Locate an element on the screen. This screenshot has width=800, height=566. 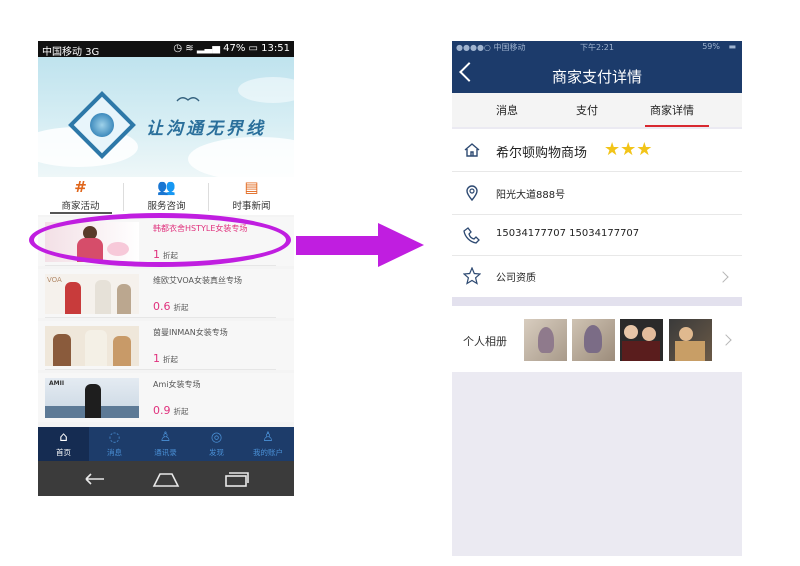
phone-row: 15034177707 15034177707 is located at coordinates (597, 235).